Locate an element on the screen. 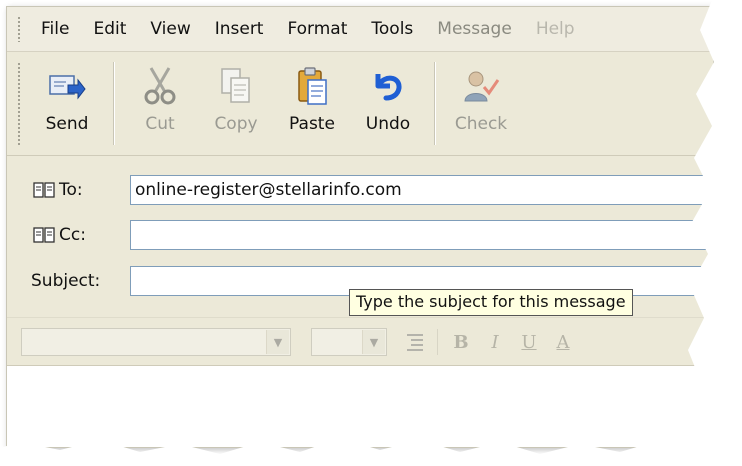 The width and height of the screenshot is (742, 466). check-label: Check is located at coordinates (481, 124).